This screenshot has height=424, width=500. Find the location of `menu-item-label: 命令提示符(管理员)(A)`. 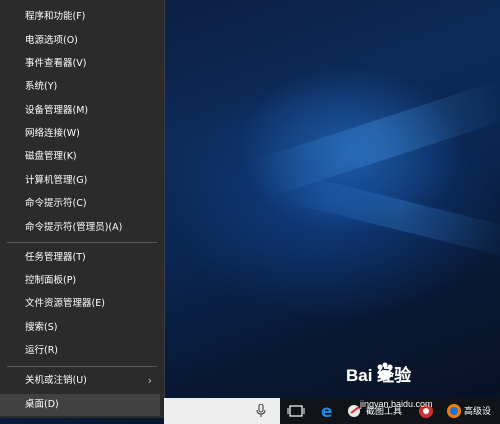

menu-item-label: 命令提示符(管理员)(A) is located at coordinates (74, 227).